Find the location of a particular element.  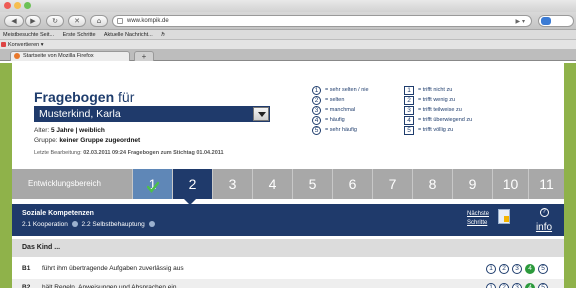

step-number: 3 is located at coordinates (232, 184).